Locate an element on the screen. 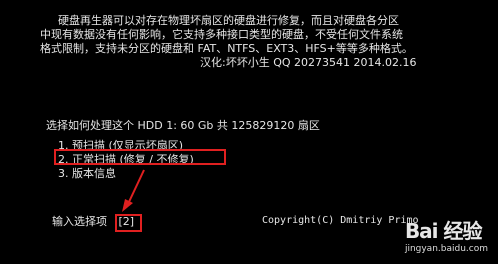  baidu-watermark: Bai 经验 jingyan.baidu.com is located at coordinates (446, 234).